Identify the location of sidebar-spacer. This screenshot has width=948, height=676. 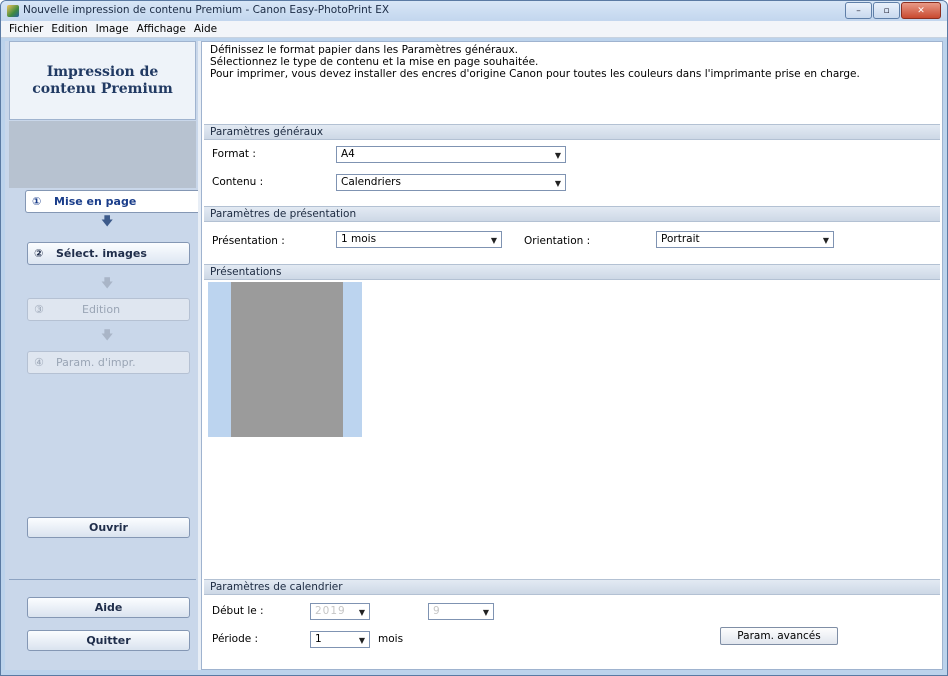
(102, 154).